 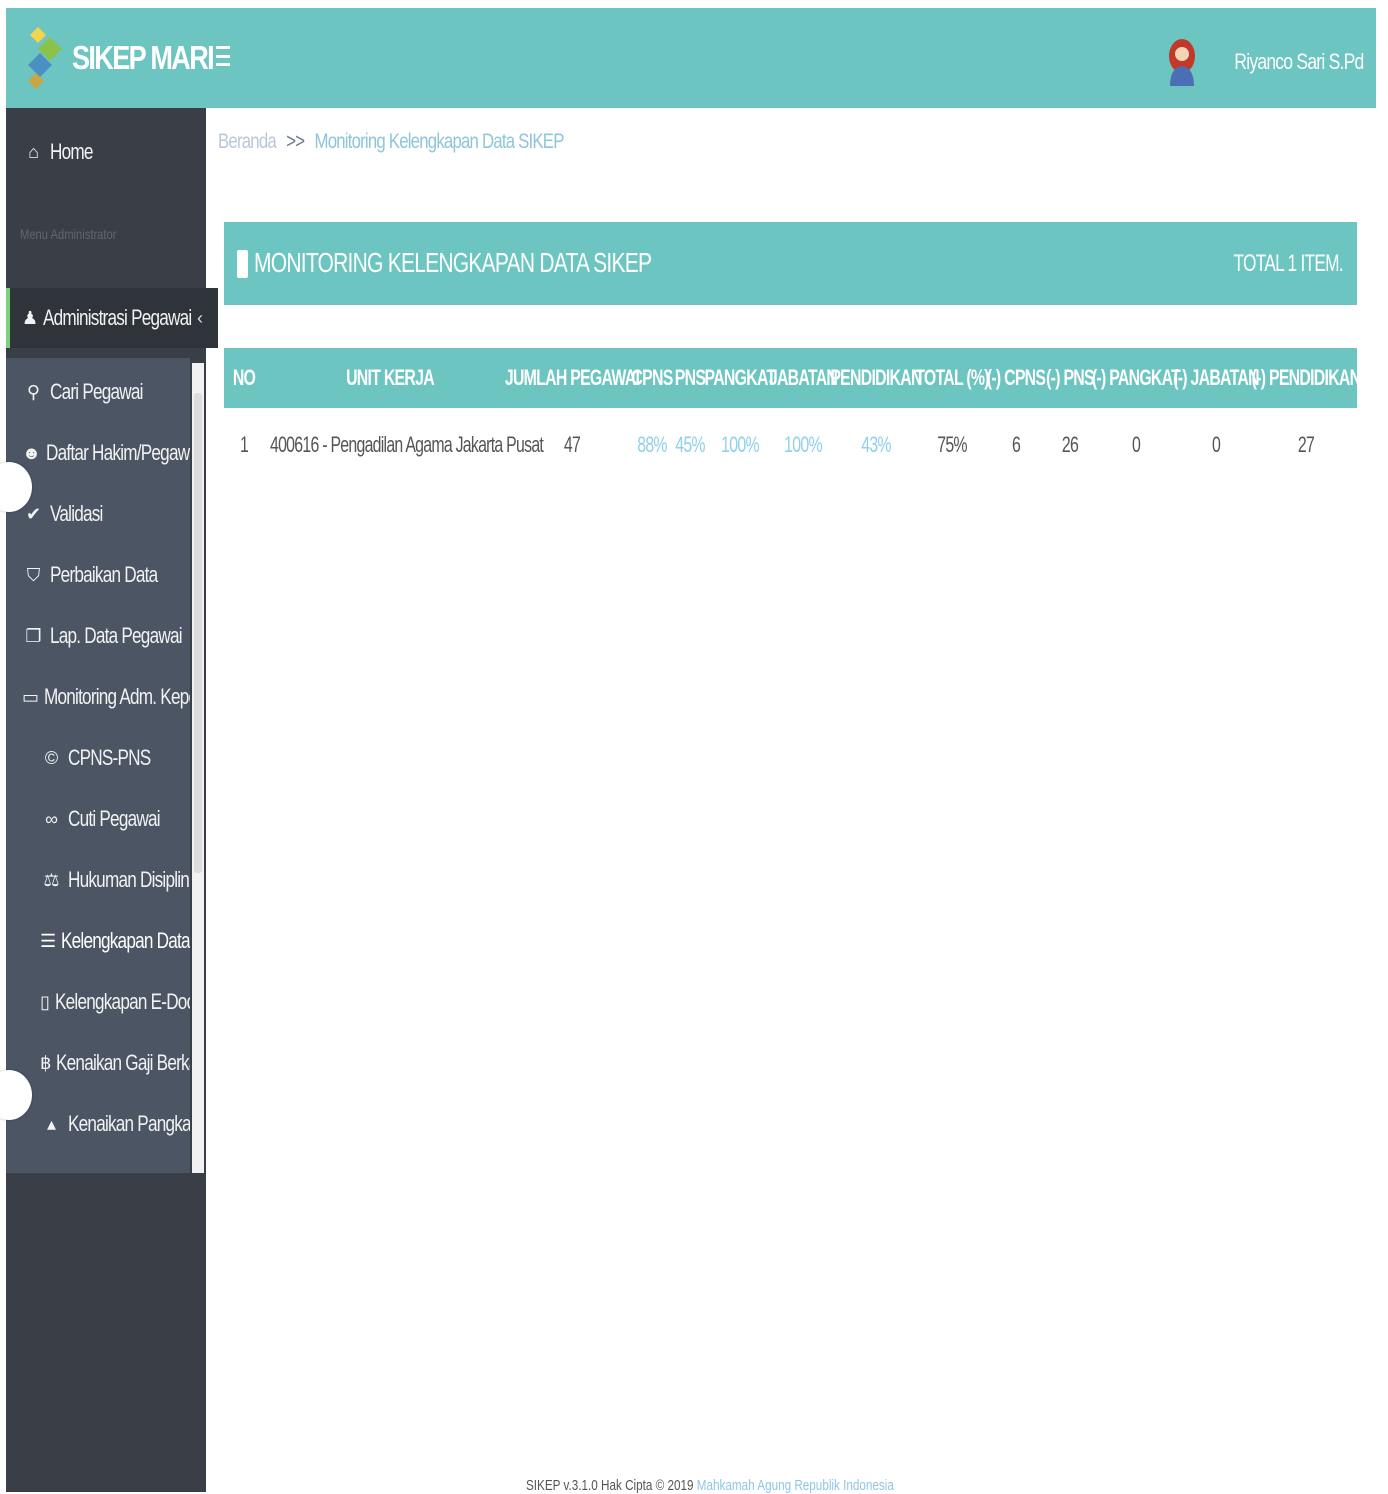 I want to click on breadcrumb-current: Monitoring Kelengkapan Data SIKEP, so click(x=439, y=141).